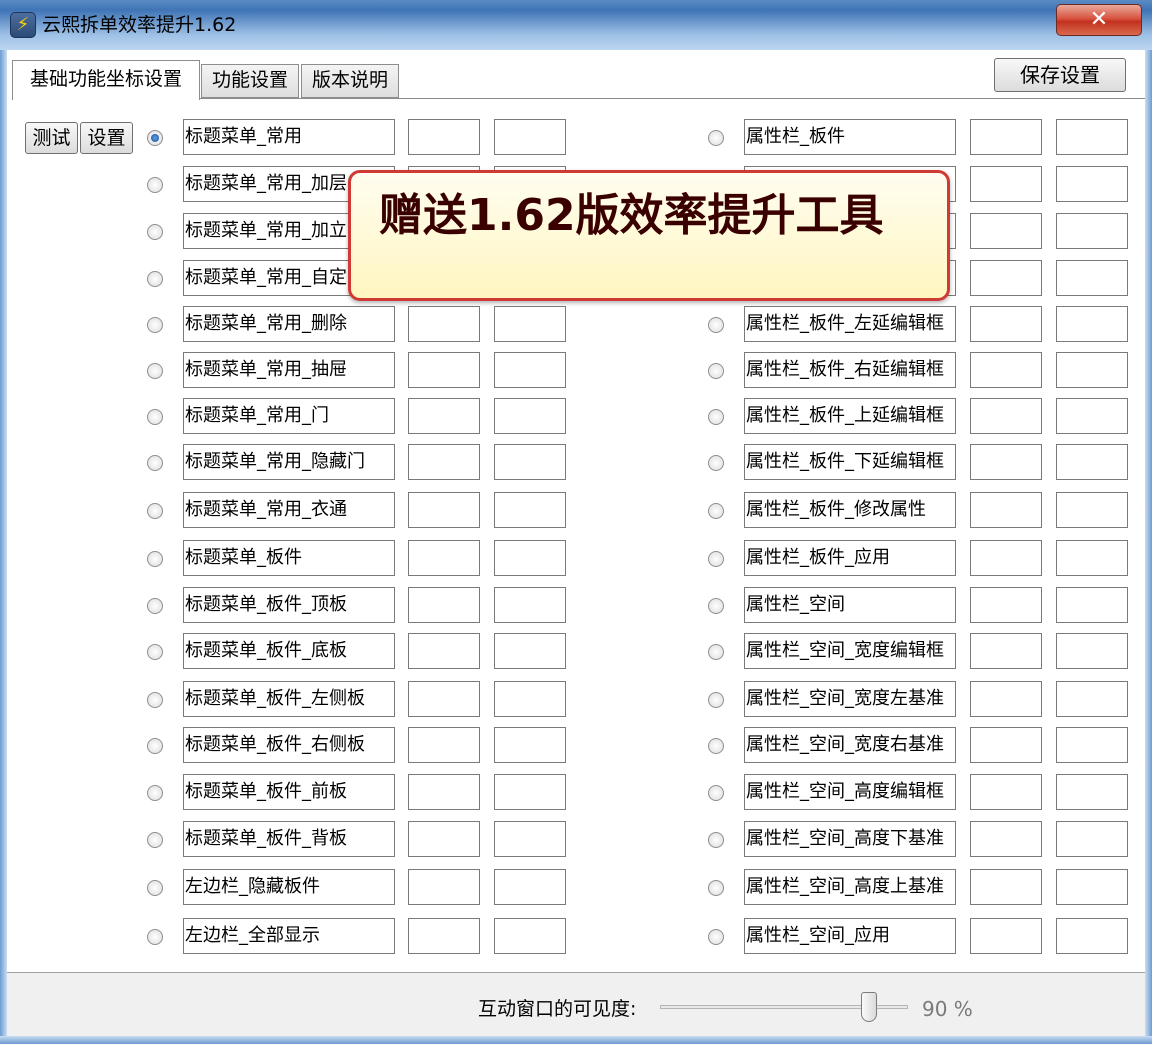 The image size is (1152, 1044). What do you see at coordinates (106, 80) in the screenshot?
I see `tab-basic-coordinates: 基础功能坐标设置` at bounding box center [106, 80].